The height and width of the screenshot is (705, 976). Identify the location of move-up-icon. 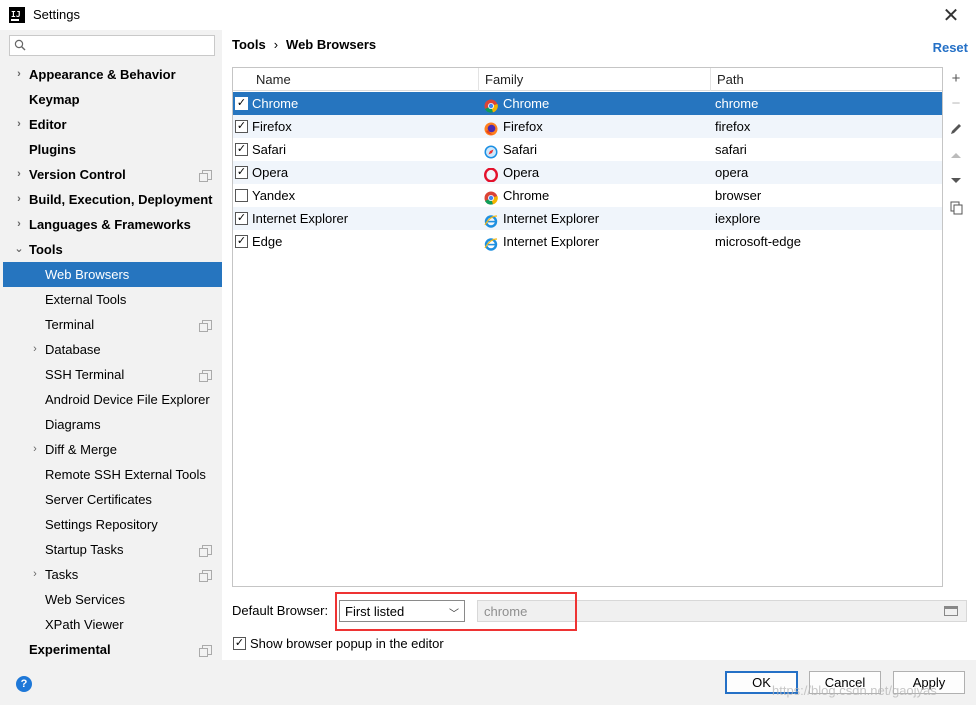
(956, 157).